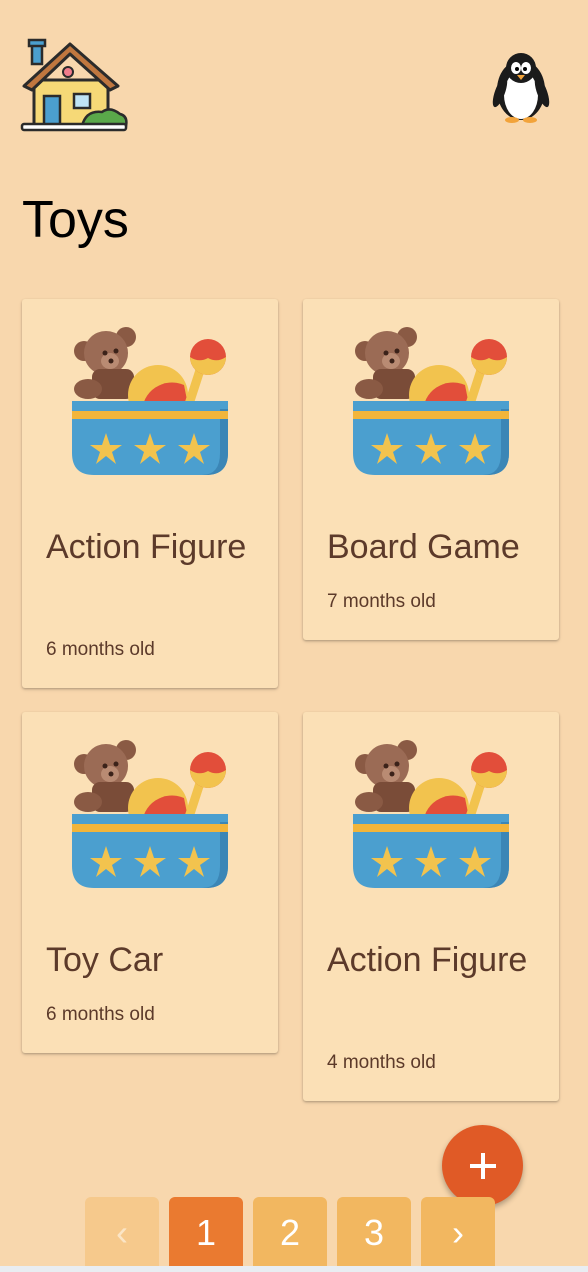  Describe the element at coordinates (521, 87) in the screenshot. I see `penguin-avatar-icon` at that location.